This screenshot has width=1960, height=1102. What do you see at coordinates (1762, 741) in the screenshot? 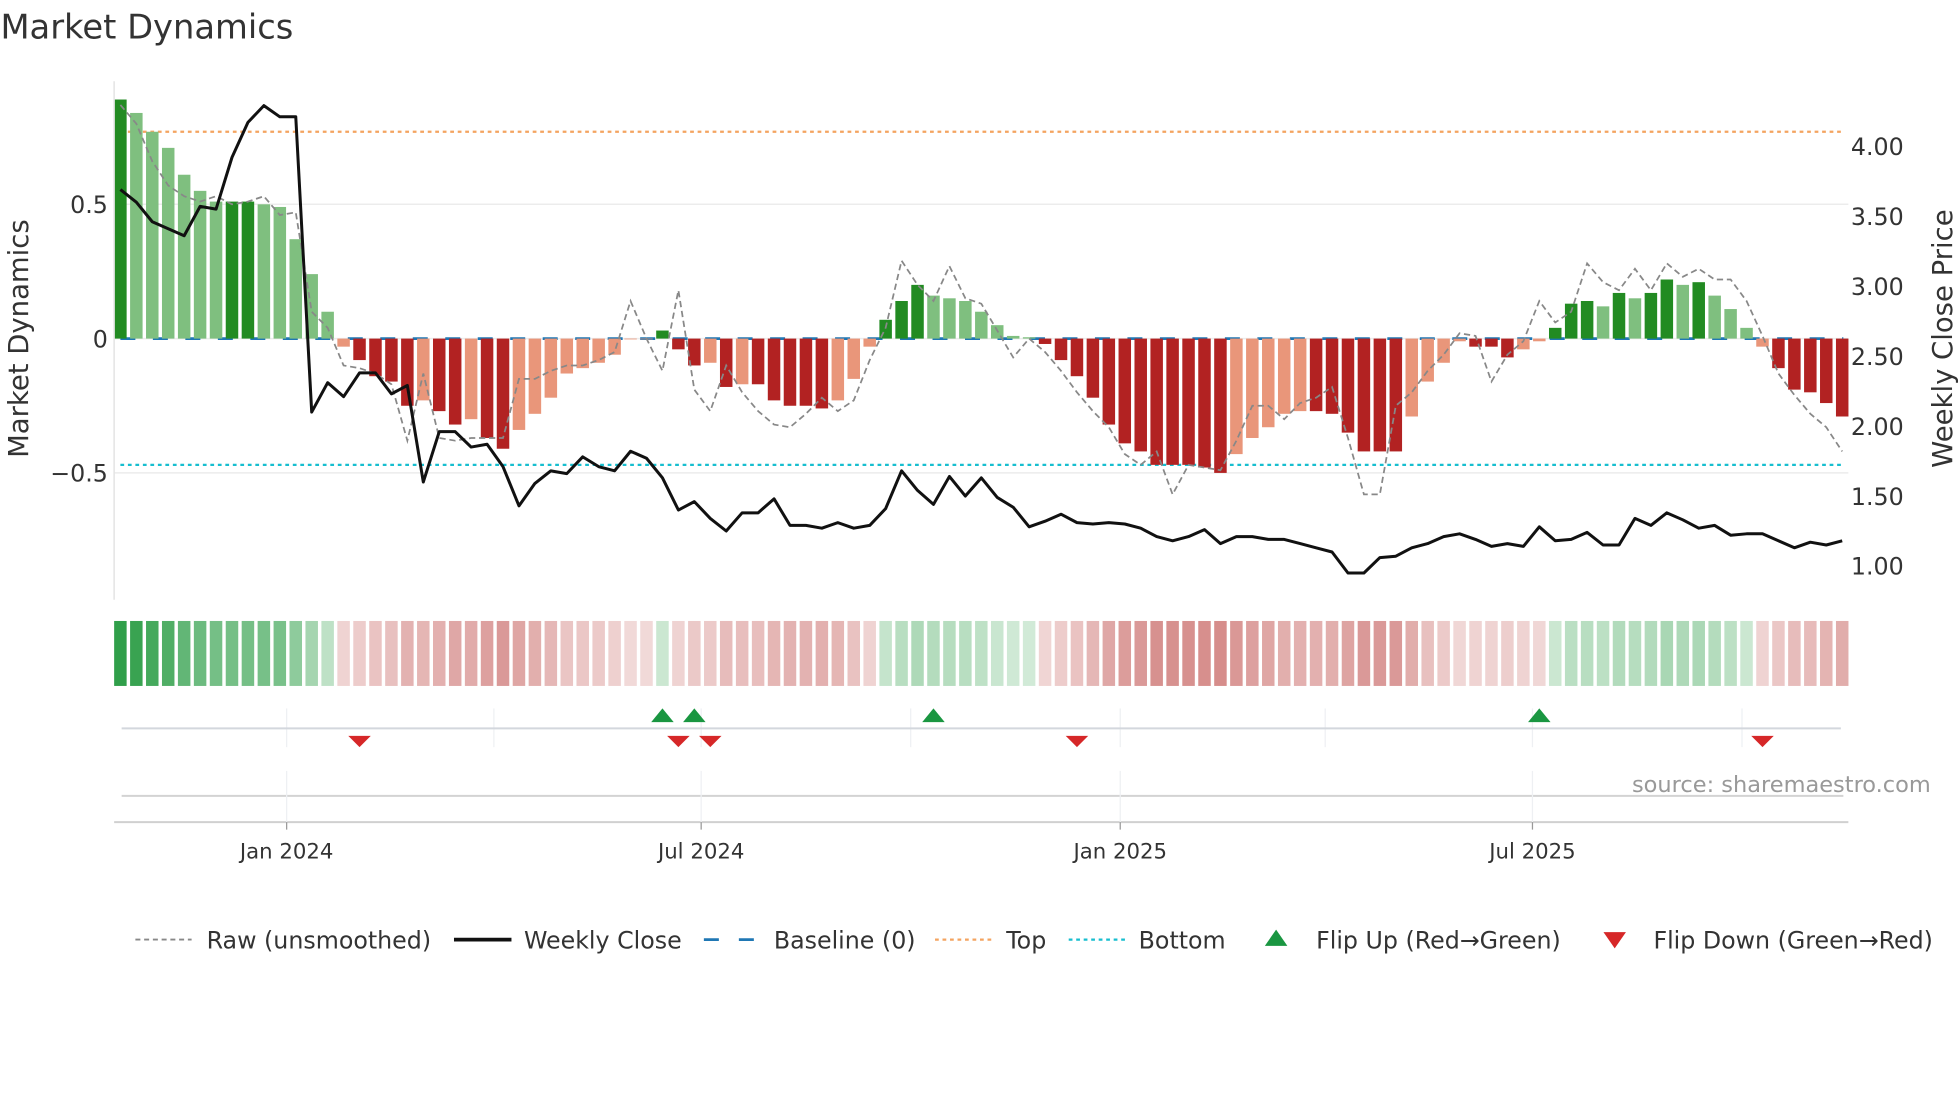
I see `flip-down-marker` at bounding box center [1762, 741].